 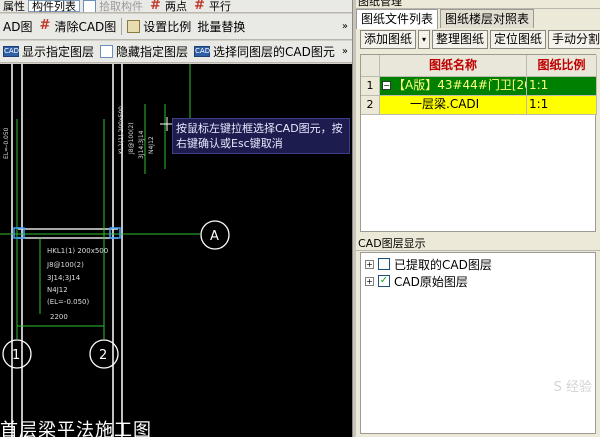 What do you see at coordinates (264, 51) in the screenshot?
I see `select-same-layer-button: CAD 选择同图层的CAD图元` at bounding box center [264, 51].